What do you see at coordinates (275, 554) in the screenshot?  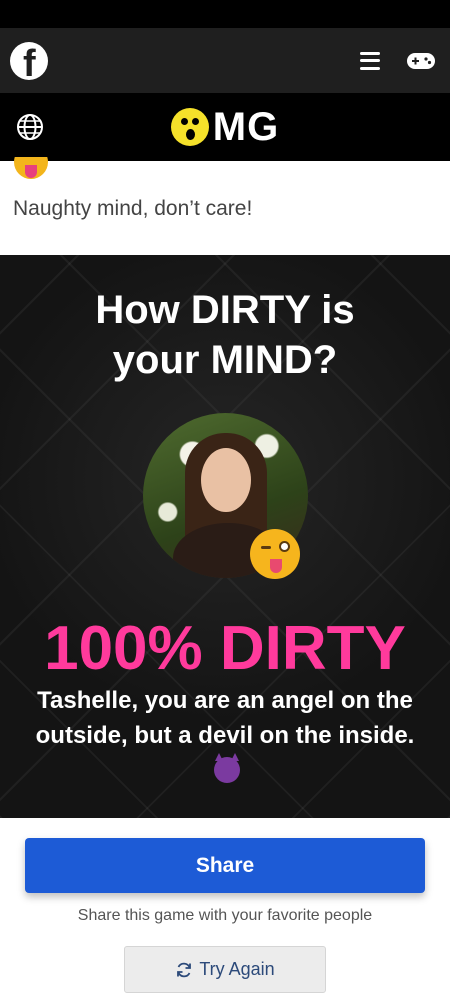 I see `winking-tongue-emoji-icon` at bounding box center [275, 554].